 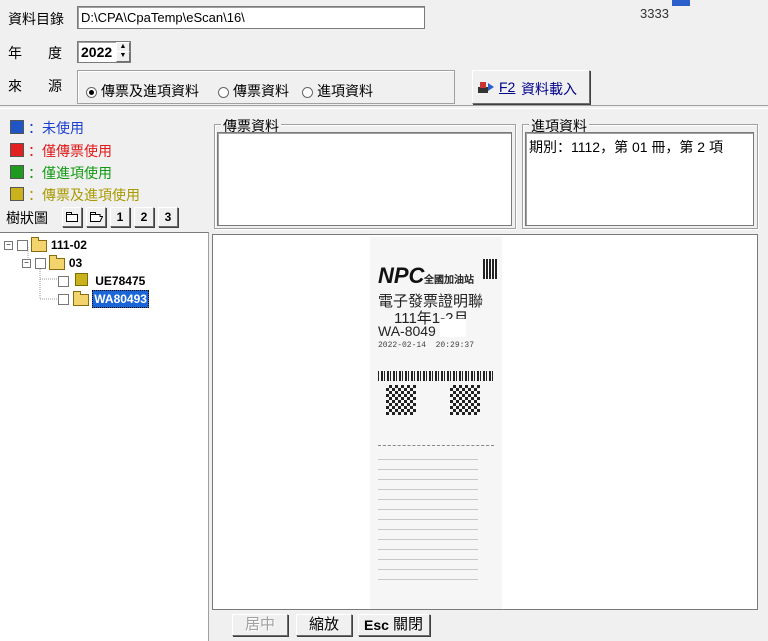 What do you see at coordinates (38, 53) in the screenshot?
I see `year-label: 年 度` at bounding box center [38, 53].